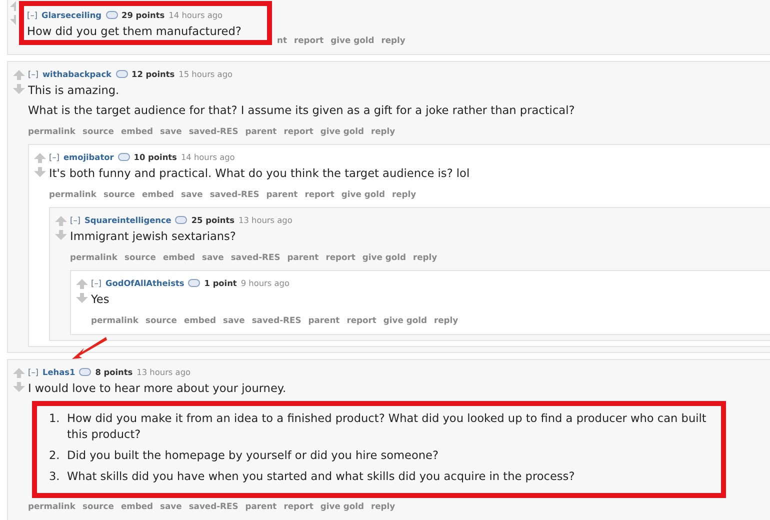 The width and height of the screenshot is (770, 520). Describe the element at coordinates (153, 74) in the screenshot. I see `points-count: 12 points` at that location.